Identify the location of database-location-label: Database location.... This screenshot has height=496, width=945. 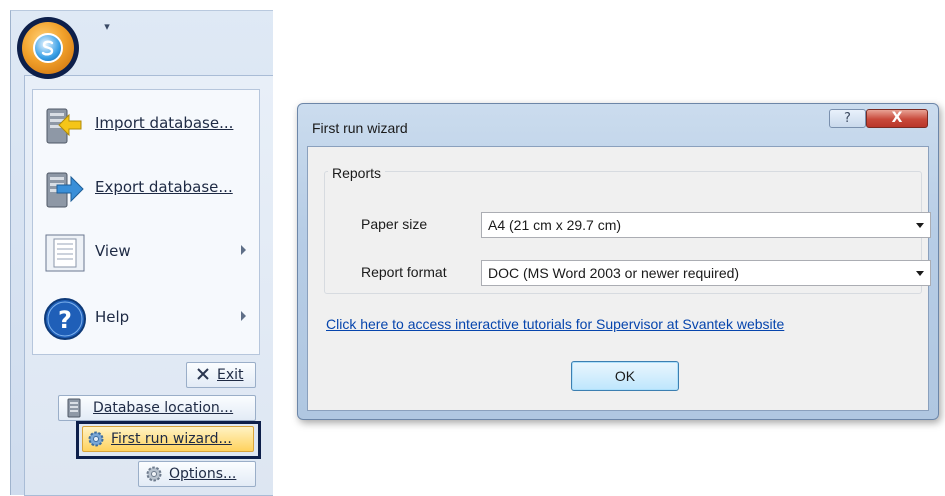
(163, 408).